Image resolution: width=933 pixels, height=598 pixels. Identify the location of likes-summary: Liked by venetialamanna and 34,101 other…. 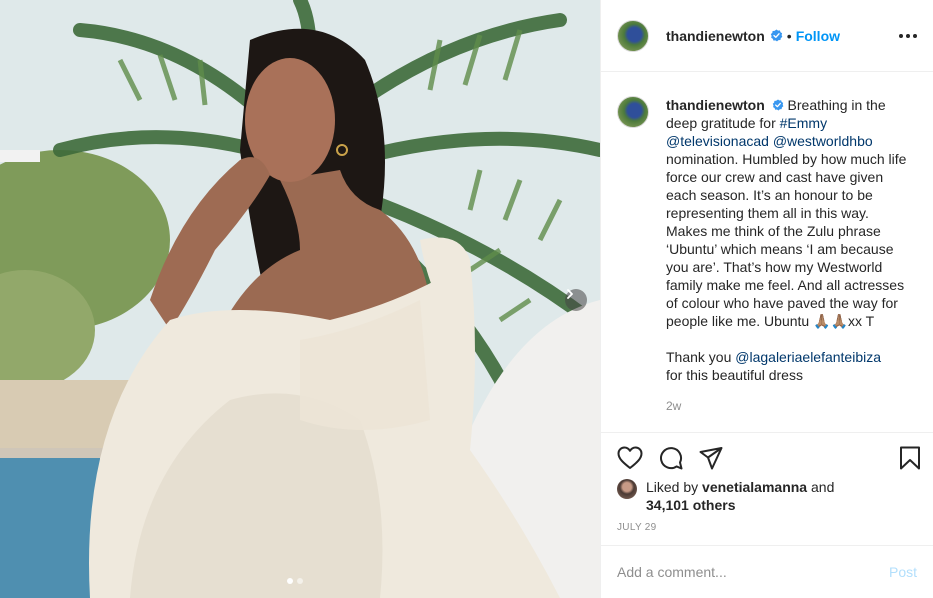
(767, 496).